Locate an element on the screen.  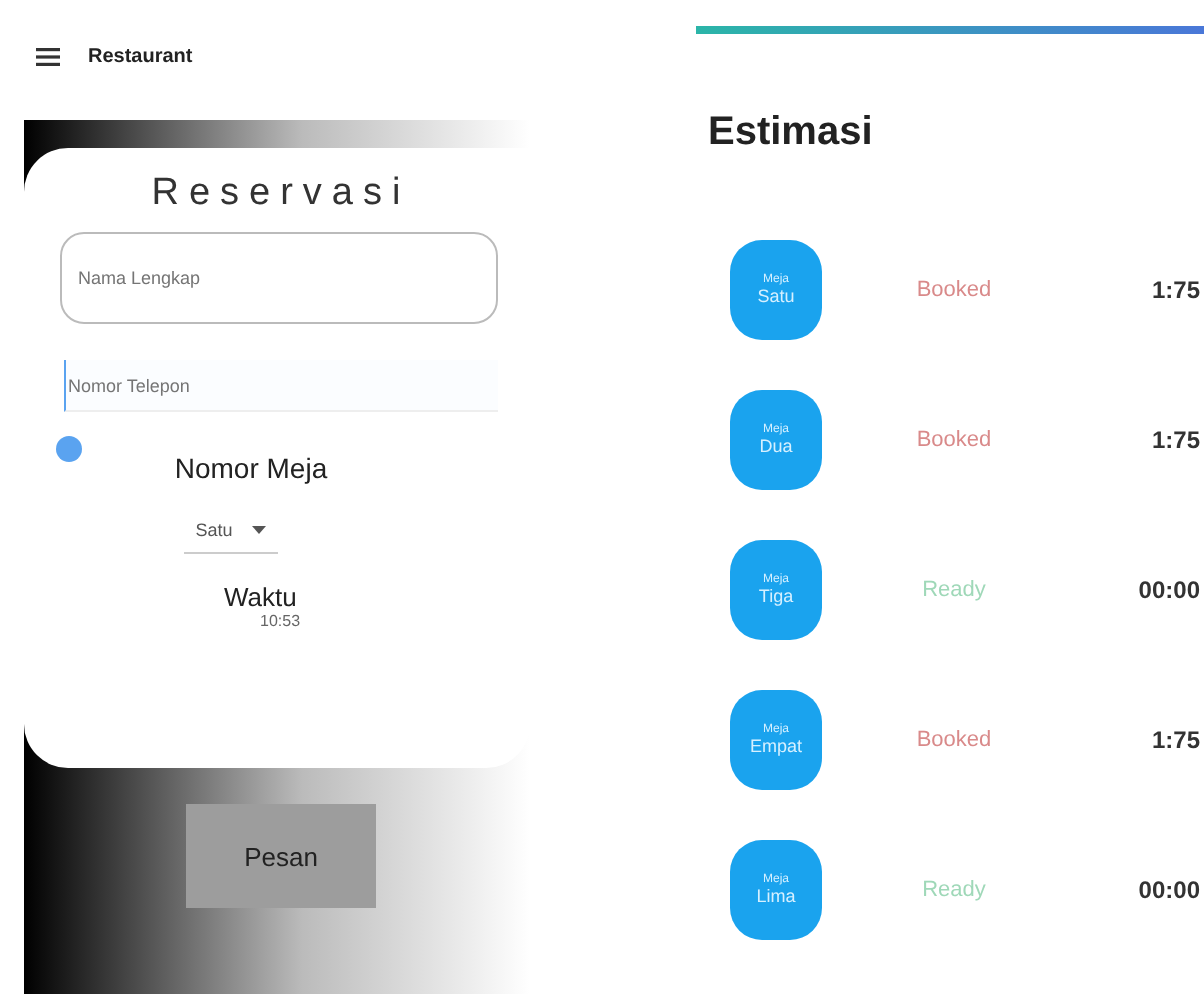
cursor-handle-icon is located at coordinates (69, 449).